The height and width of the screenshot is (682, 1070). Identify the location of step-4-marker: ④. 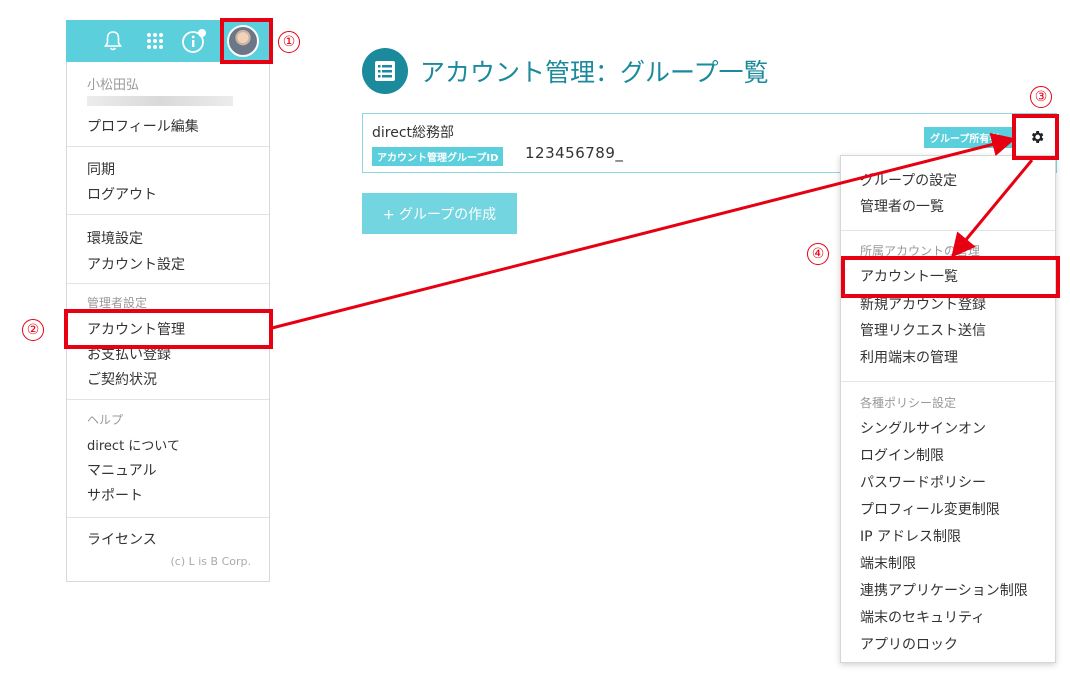
(818, 254).